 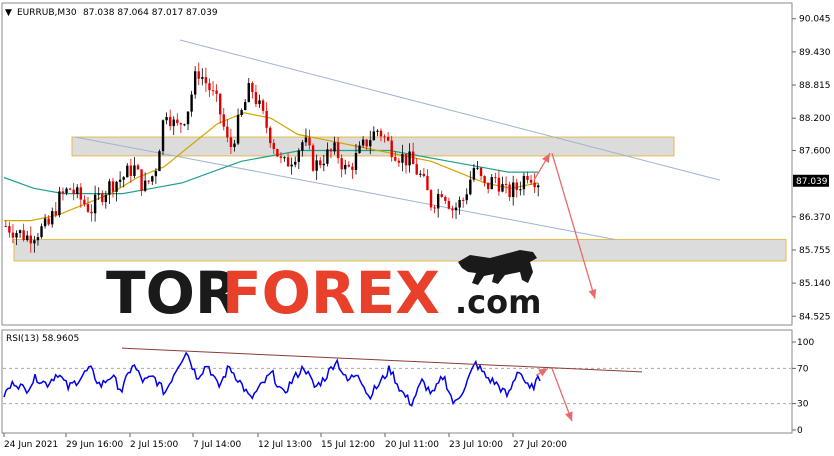 I want to click on price-tick-label: 84.525, so click(x=815, y=317).